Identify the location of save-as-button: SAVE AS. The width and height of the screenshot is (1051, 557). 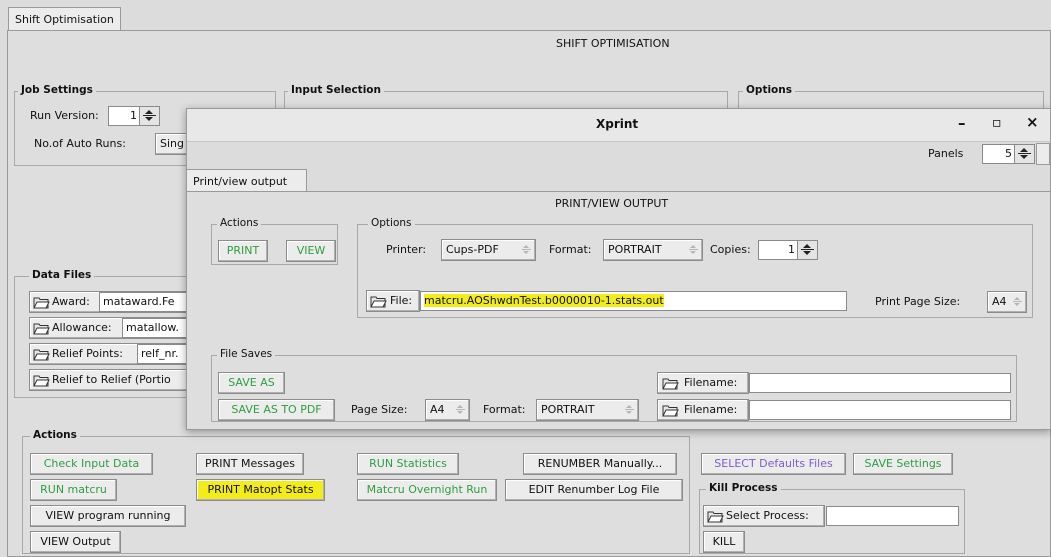
(251, 383).